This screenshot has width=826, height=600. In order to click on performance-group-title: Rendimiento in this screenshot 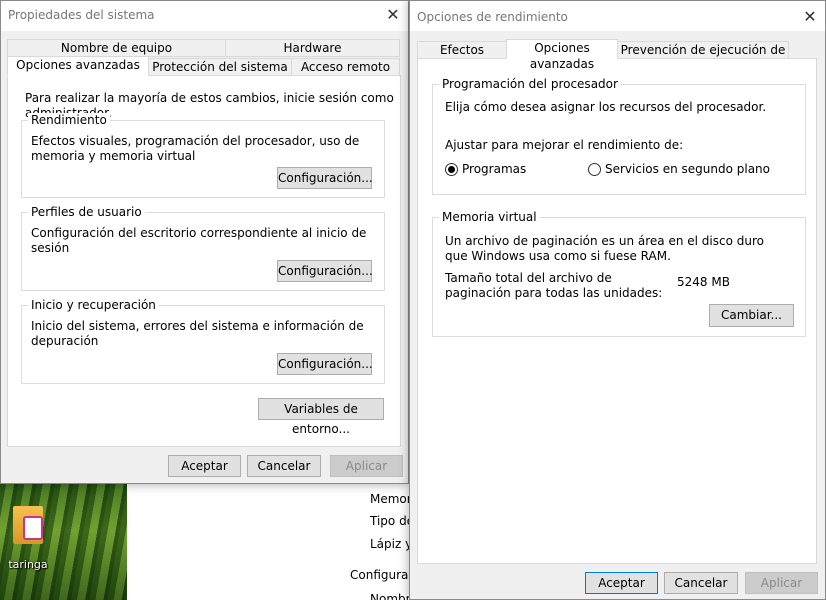, I will do `click(69, 120)`.